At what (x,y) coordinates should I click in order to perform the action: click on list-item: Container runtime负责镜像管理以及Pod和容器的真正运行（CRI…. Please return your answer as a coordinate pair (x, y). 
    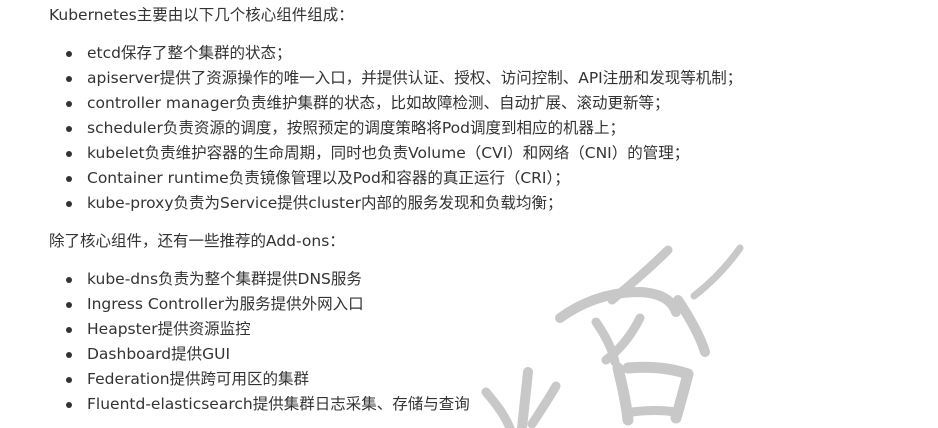
    Looking at the image, I should click on (371, 178).